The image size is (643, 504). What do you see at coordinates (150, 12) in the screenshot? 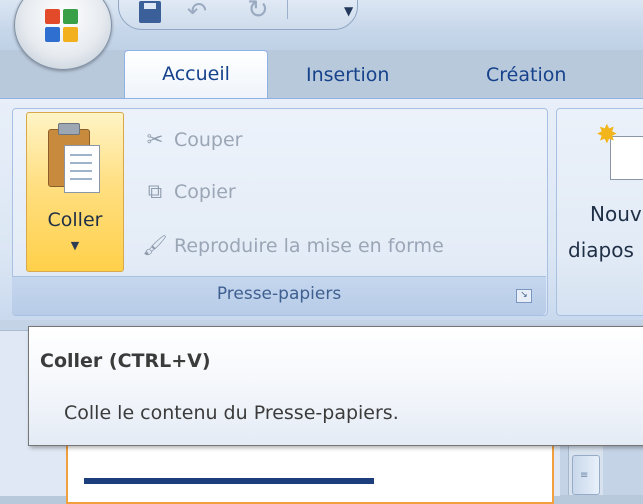
I see `save-icon` at bounding box center [150, 12].